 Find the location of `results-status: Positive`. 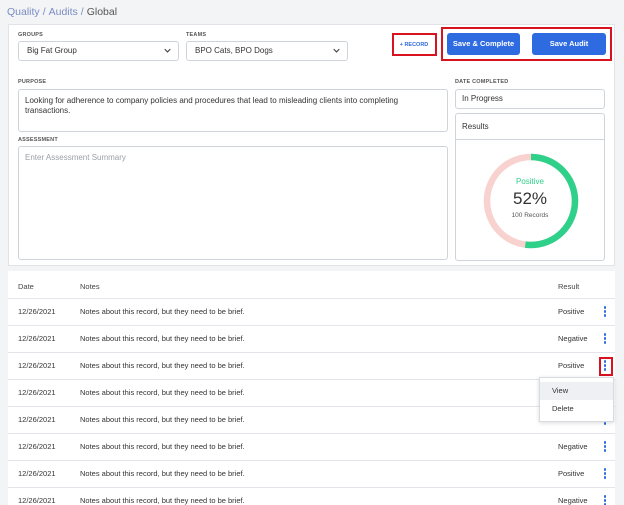

results-status: Positive is located at coordinates (529, 181).